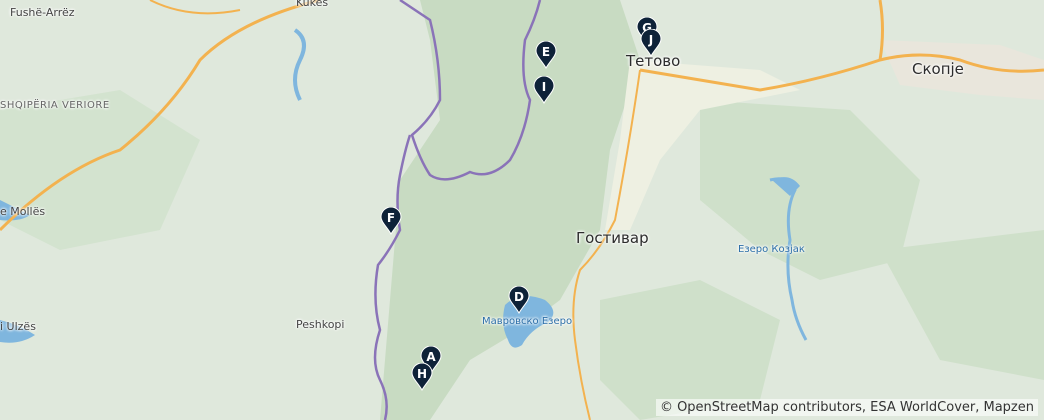 This screenshot has width=1044, height=420. Describe the element at coordinates (938, 69) in the screenshot. I see `label-skopje: Скопје` at that location.